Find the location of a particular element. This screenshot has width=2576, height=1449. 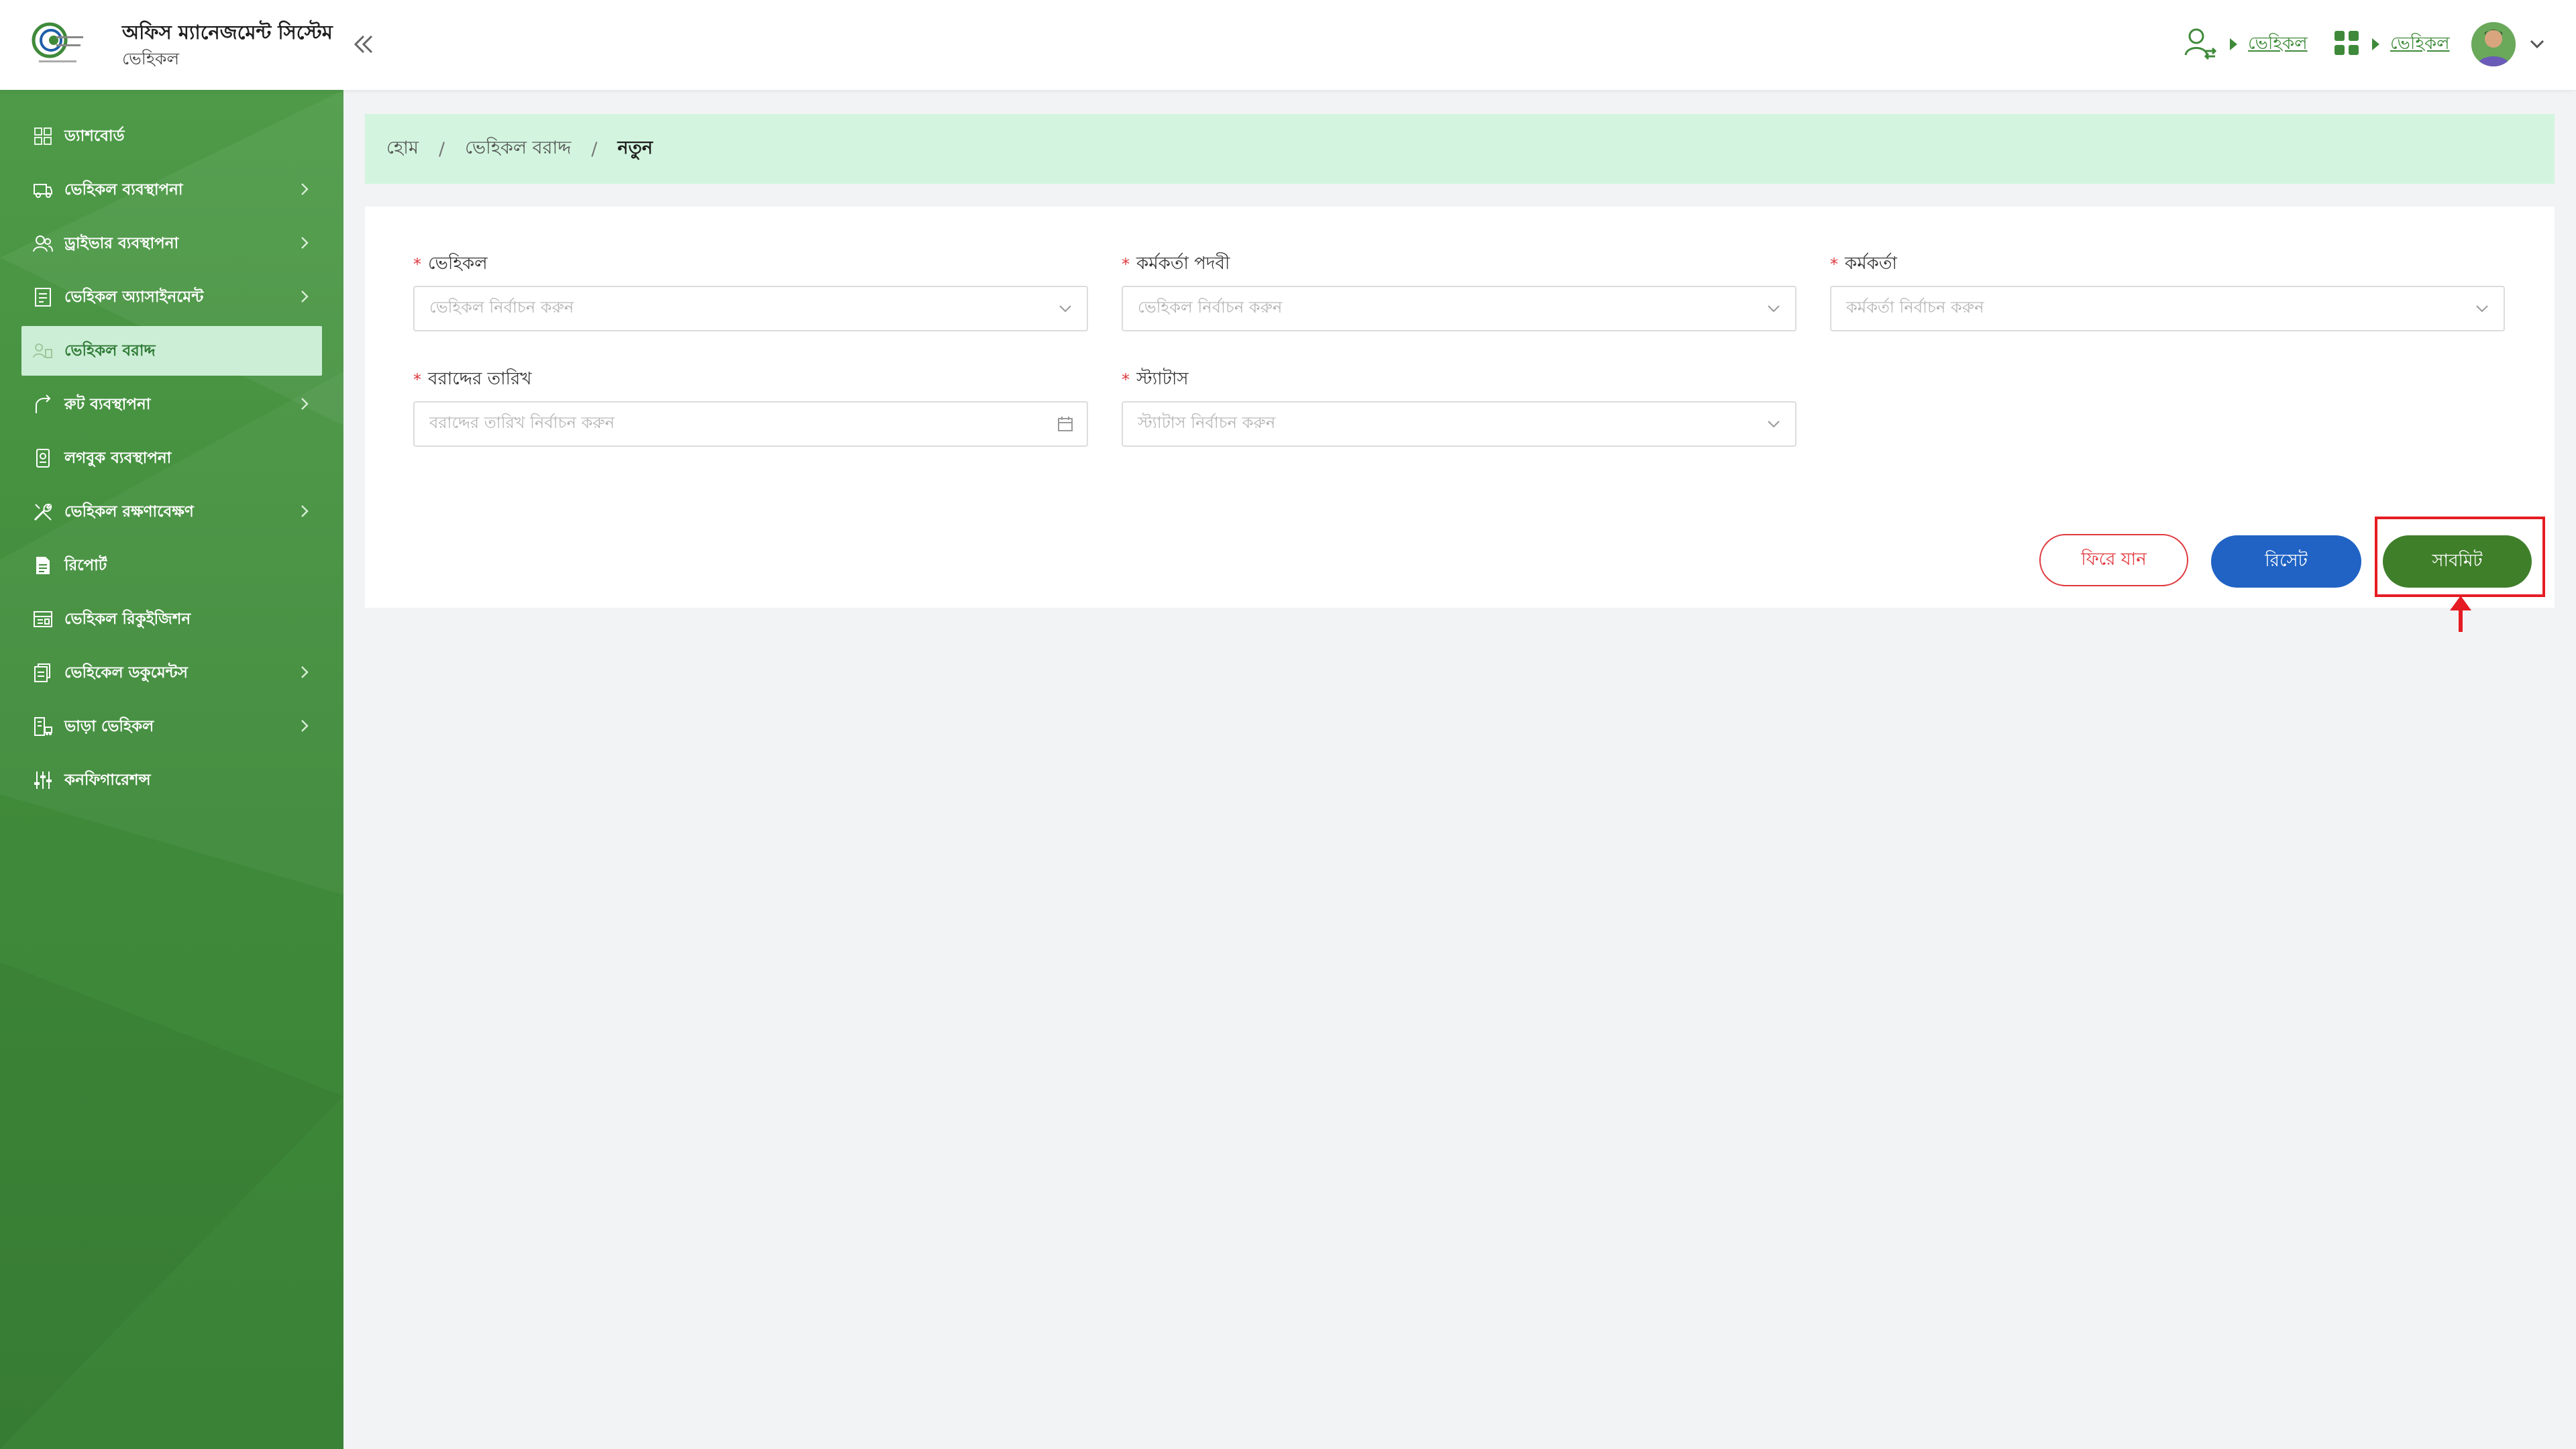

sidebar-item-label: রিপোর্ট is located at coordinates (85, 565).